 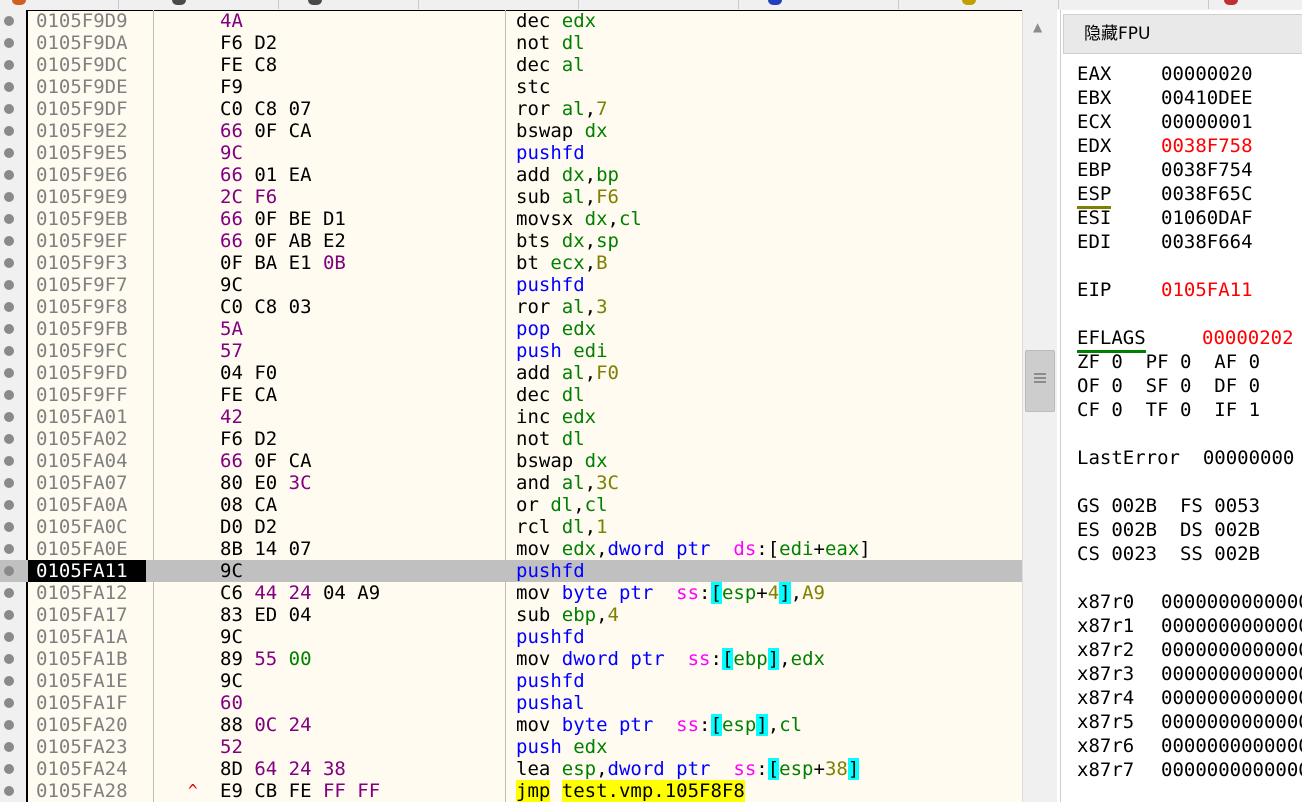 What do you see at coordinates (82, 659) in the screenshot?
I see `instruction-address: 0105FA1B` at bounding box center [82, 659].